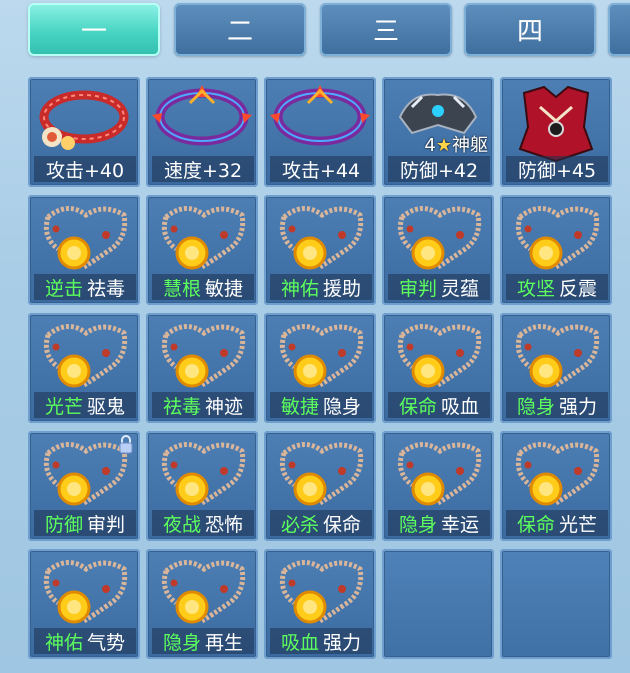  Describe the element at coordinates (63, 524) in the screenshot. I see `primary-skill: 防御` at that location.